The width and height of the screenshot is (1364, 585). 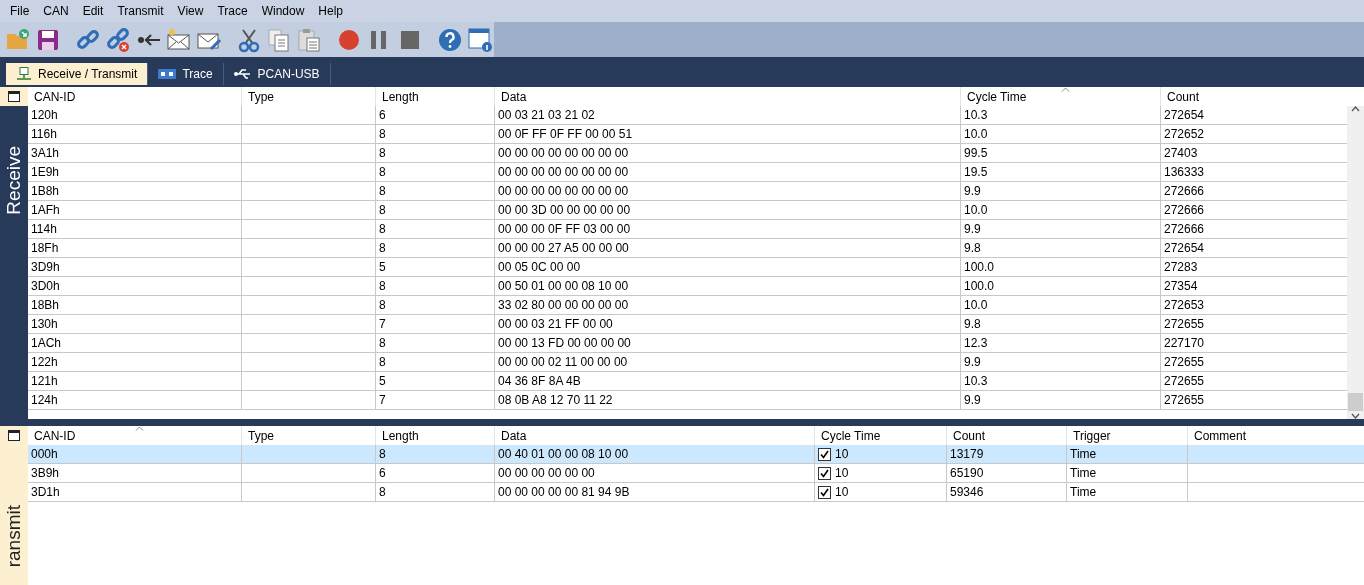 What do you see at coordinates (167, 74) in the screenshot?
I see `trace-icon` at bounding box center [167, 74].